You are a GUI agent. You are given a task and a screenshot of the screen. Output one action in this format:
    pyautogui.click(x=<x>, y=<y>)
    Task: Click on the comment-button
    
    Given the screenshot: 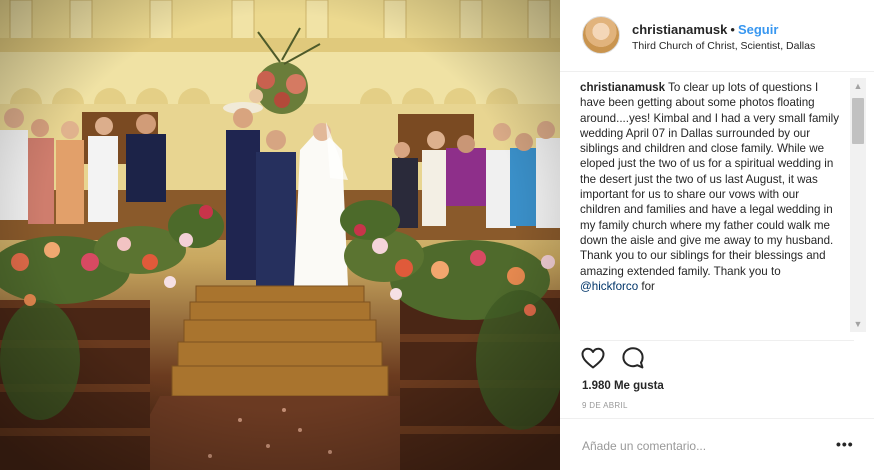 What is the action you would take?
    pyautogui.click(x=633, y=358)
    